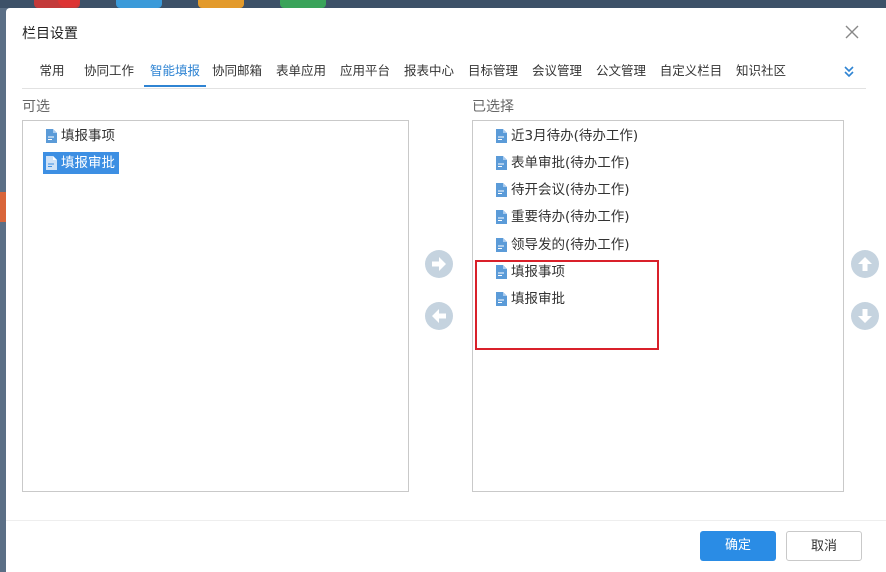  What do you see at coordinates (365, 72) in the screenshot?
I see `tab-app-platform: 应用平台` at bounding box center [365, 72].